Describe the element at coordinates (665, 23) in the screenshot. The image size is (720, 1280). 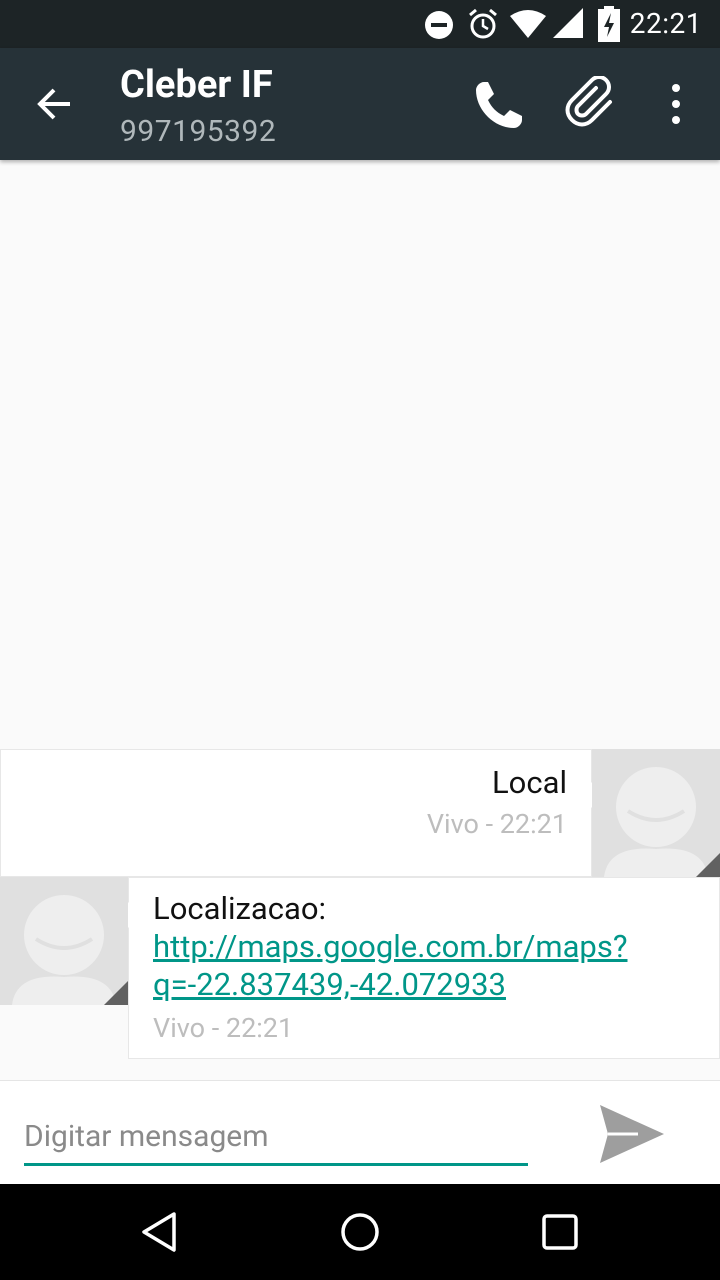
I see `status-time: 22:21` at that location.